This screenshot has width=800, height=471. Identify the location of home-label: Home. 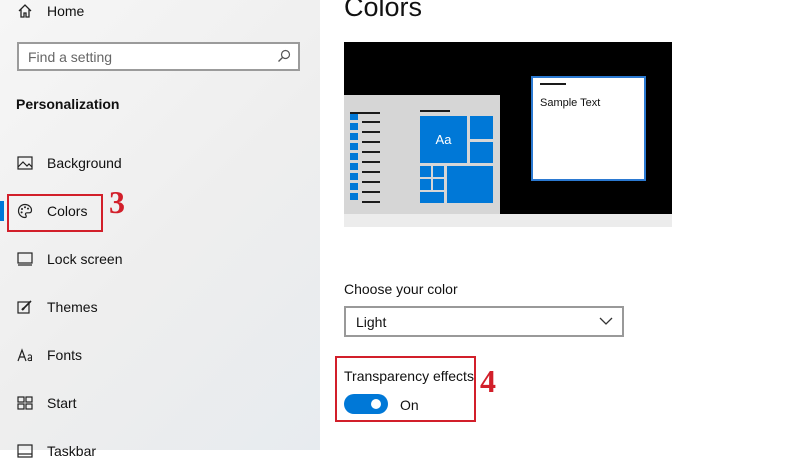
(66, 11).